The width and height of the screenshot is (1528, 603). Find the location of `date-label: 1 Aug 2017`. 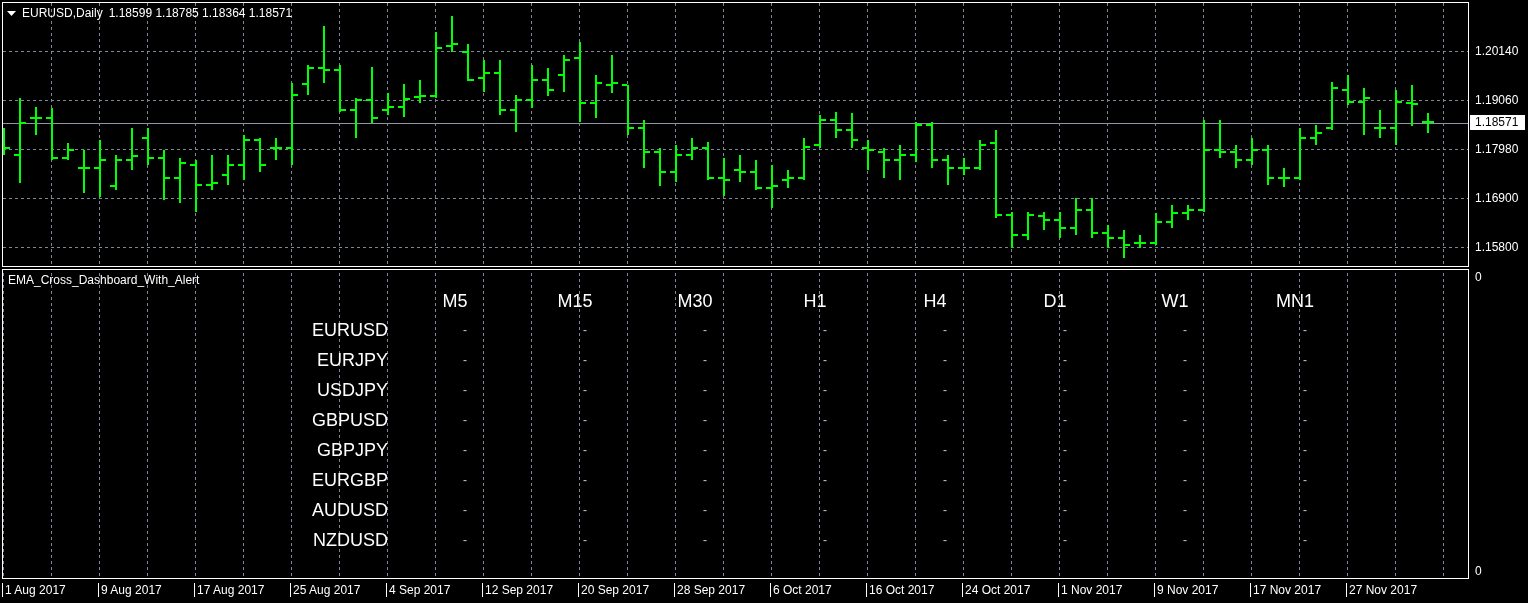

date-label: 1 Aug 2017 is located at coordinates (34, 590).